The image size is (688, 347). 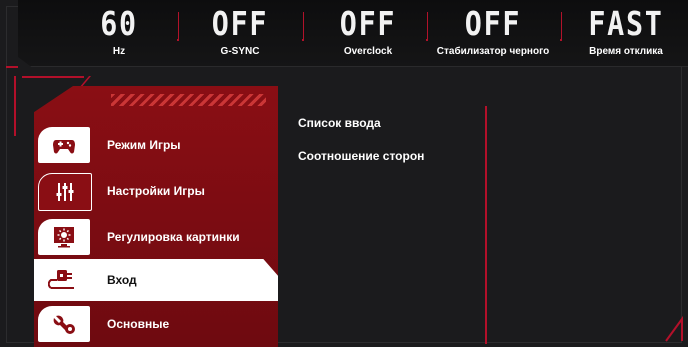 I want to click on monitor-brightness-icon, so click(x=64, y=237).